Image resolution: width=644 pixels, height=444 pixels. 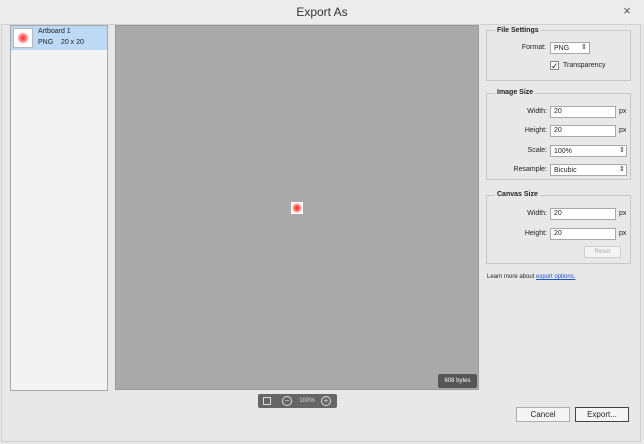 I want to click on image-height-label: Height:, so click(x=535, y=130).